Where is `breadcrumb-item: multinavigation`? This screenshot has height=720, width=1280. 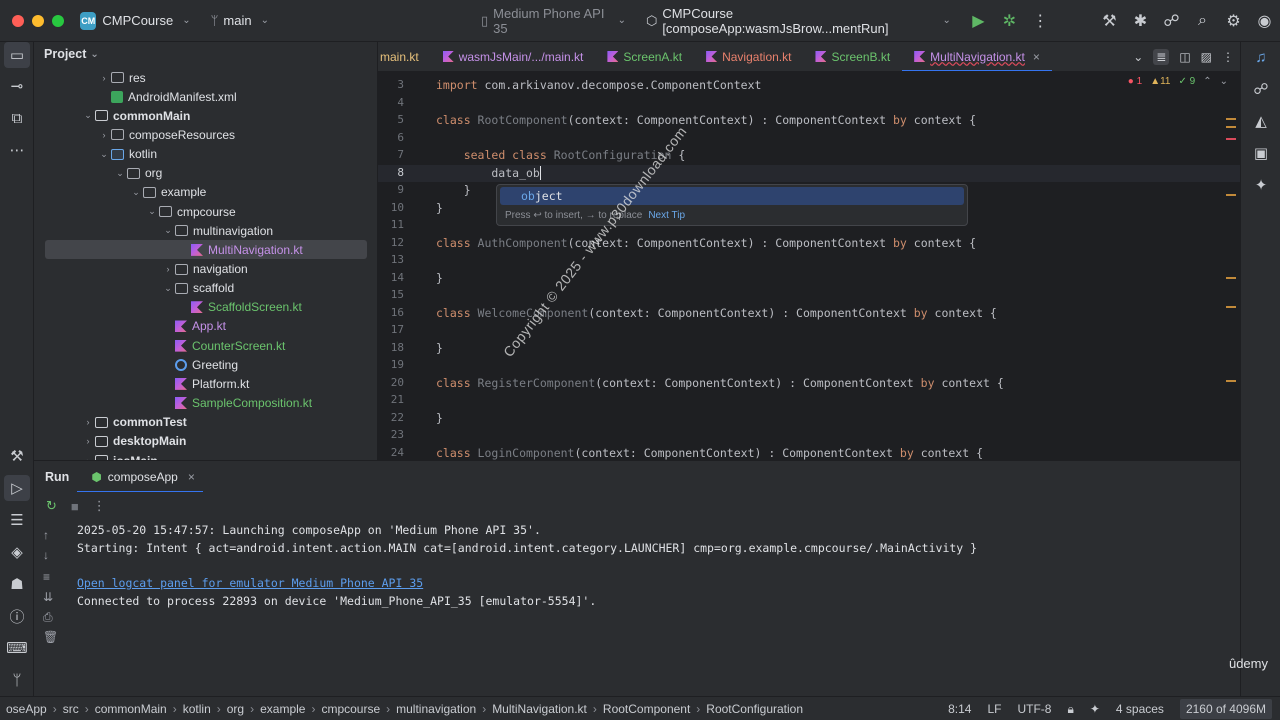
breadcrumb-item: multinavigation is located at coordinates (436, 709).